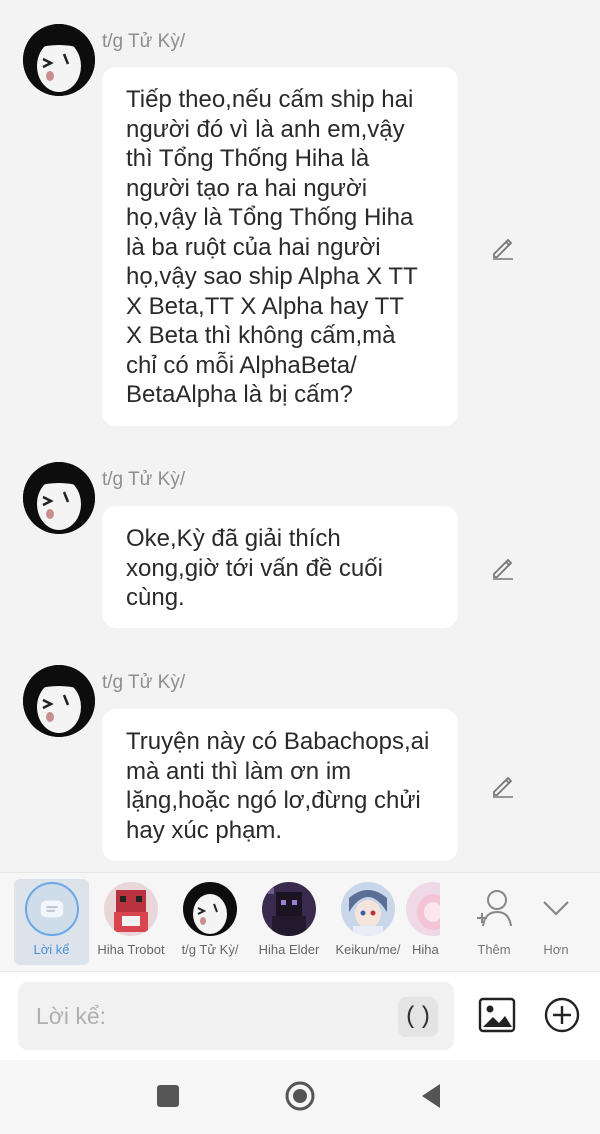 The image size is (600, 1134). I want to click on nav-square-icon, so click(168, 1096).